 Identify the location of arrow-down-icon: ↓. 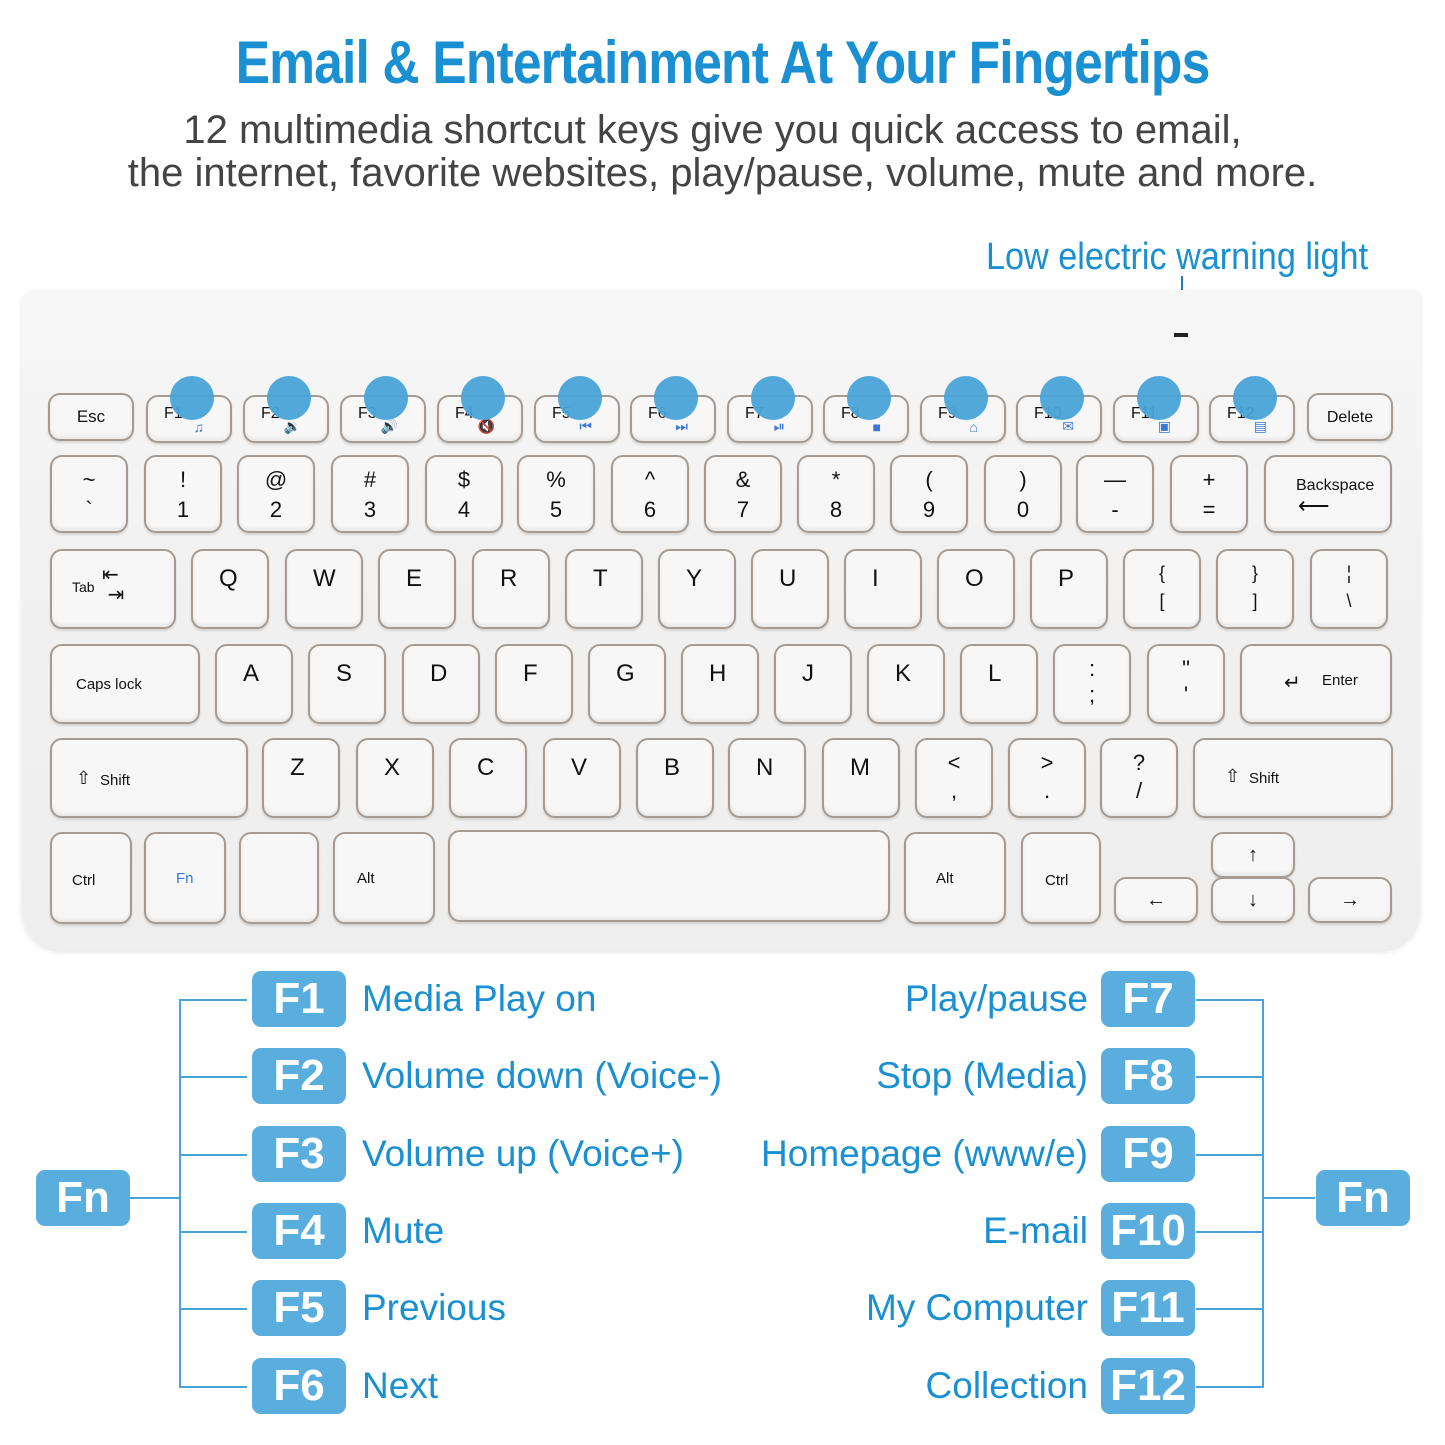
(1253, 900).